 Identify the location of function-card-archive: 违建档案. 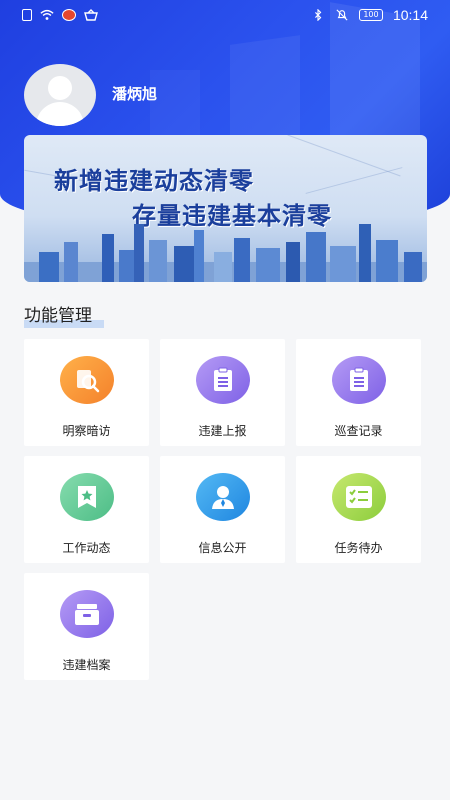
(86, 626).